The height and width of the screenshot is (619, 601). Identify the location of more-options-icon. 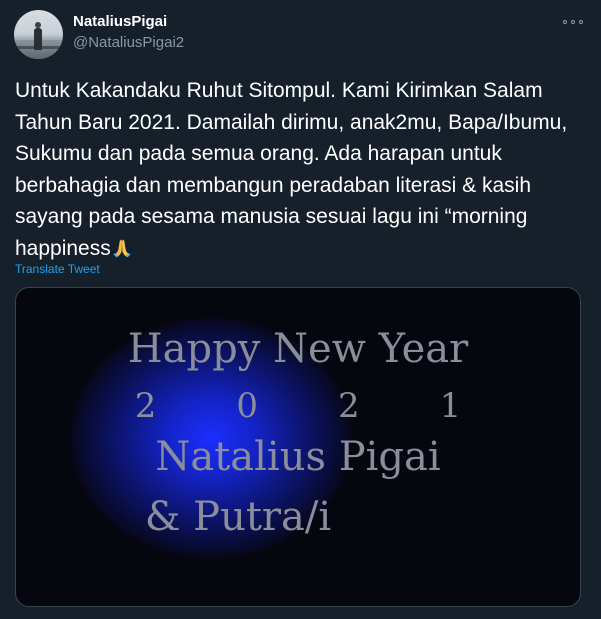
(573, 22).